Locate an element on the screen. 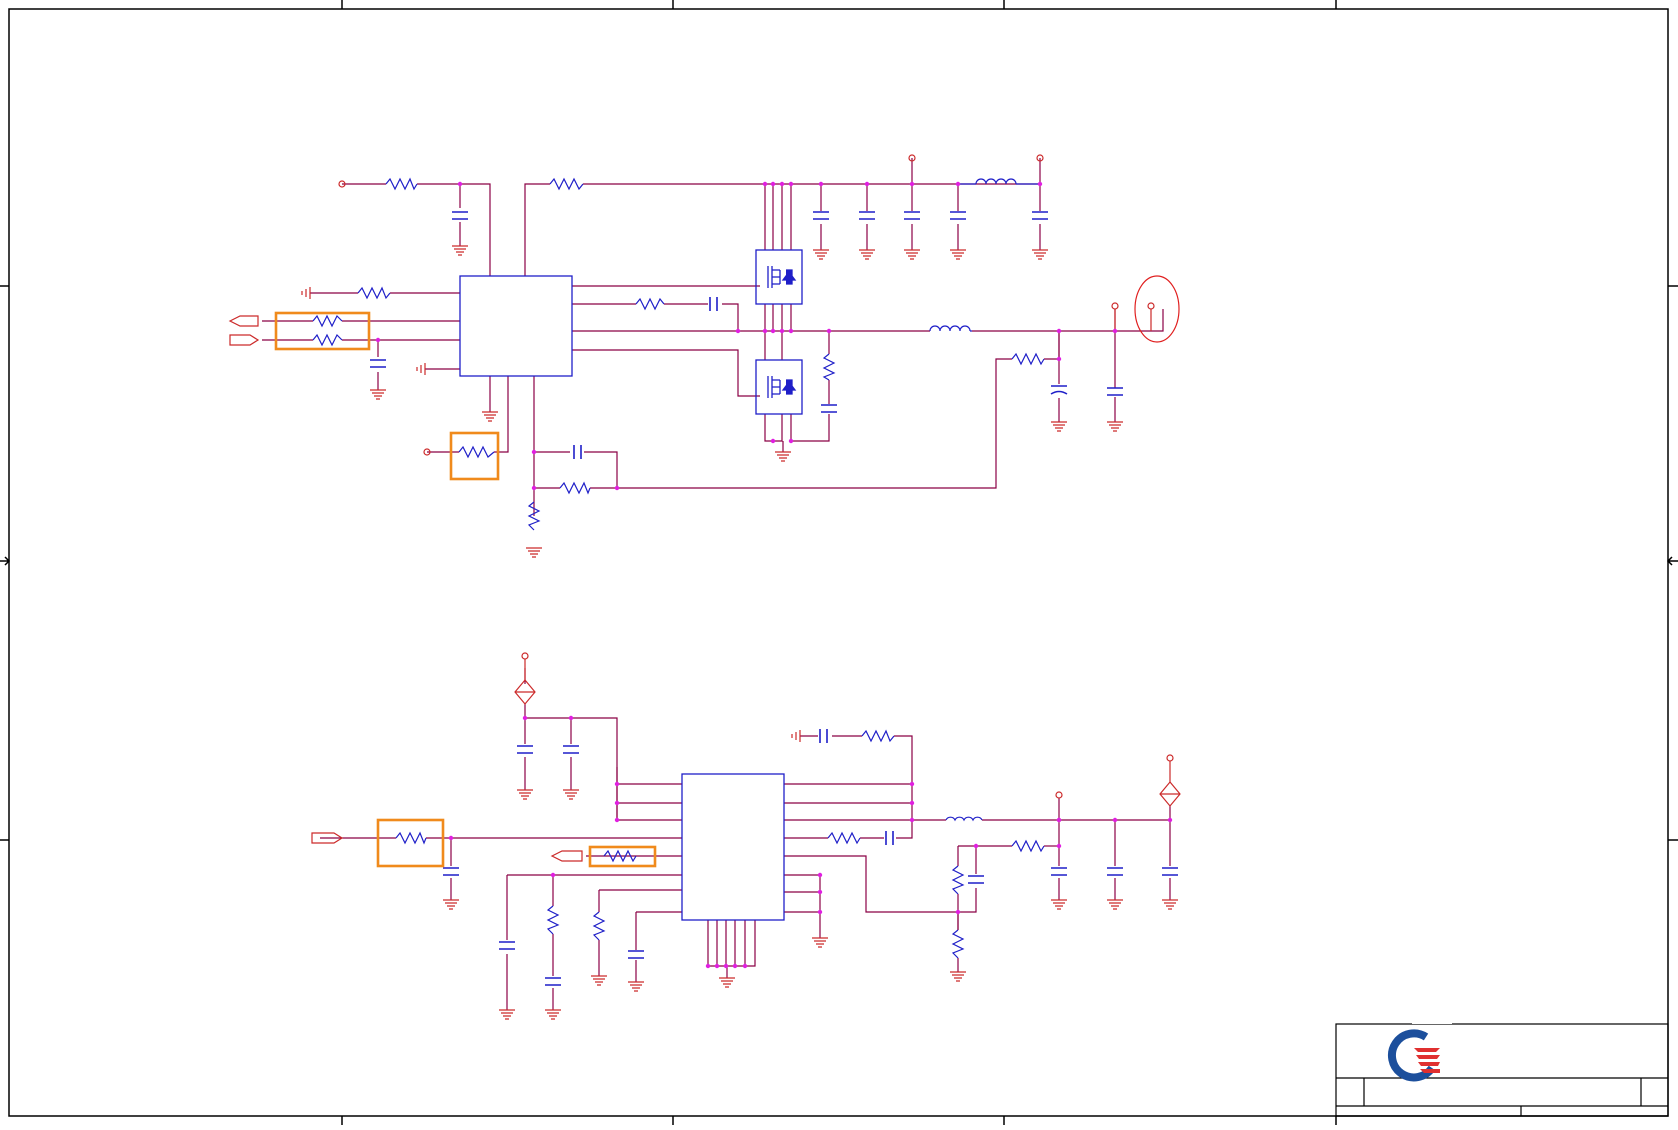  inductor is located at coordinates (999, 181).